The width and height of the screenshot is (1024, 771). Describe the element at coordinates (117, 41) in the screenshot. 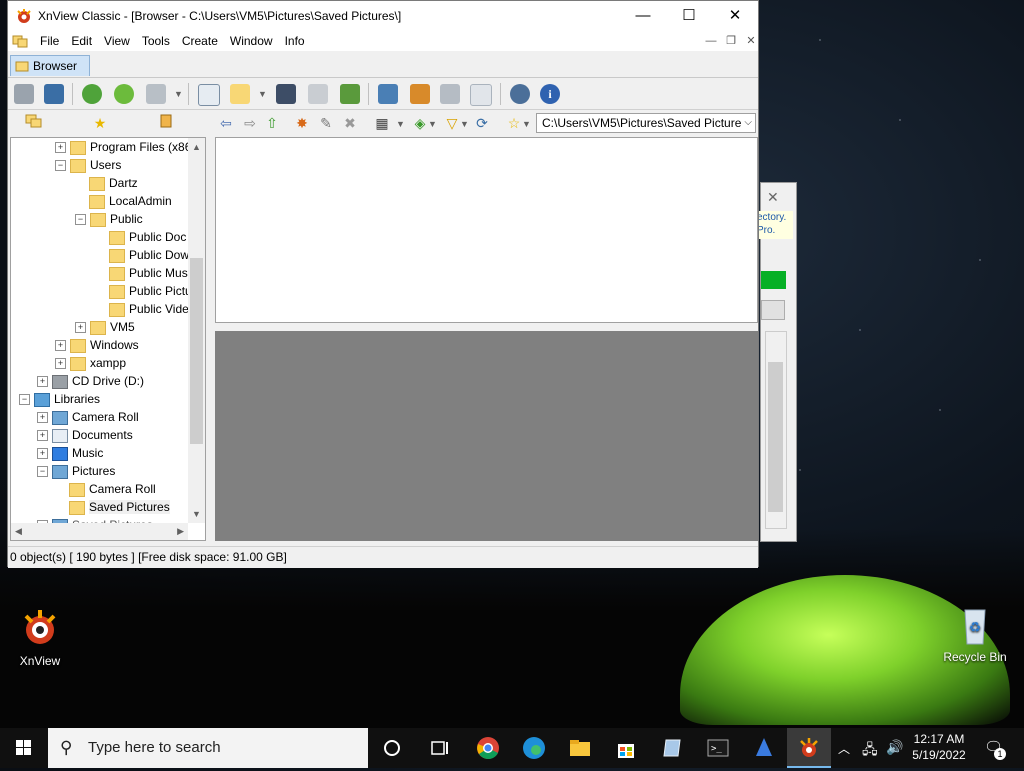

I see `menu-view: View` at that location.